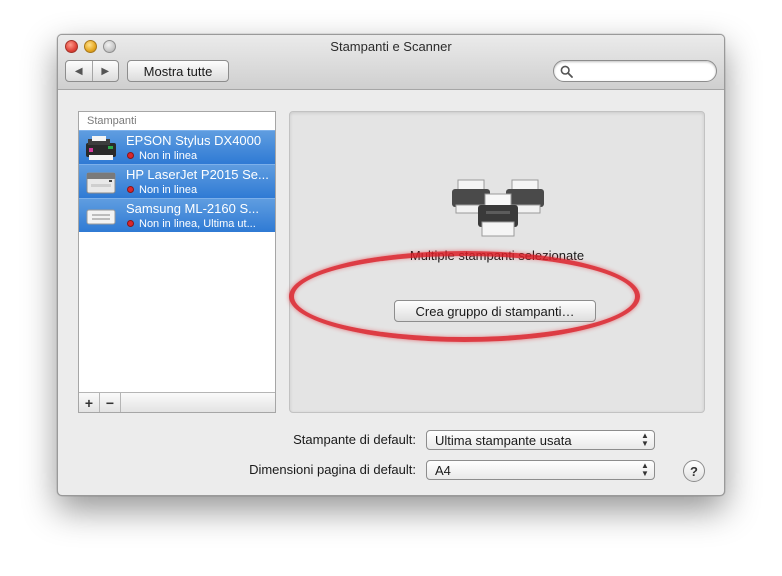  What do you see at coordinates (79, 71) in the screenshot?
I see `back-arrow-icon: ◀` at bounding box center [79, 71].